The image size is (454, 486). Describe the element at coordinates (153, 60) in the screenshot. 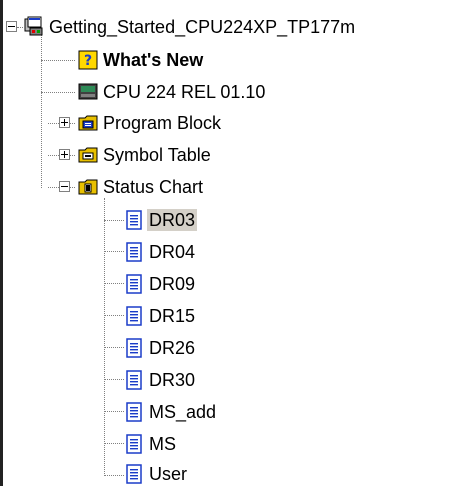

I see `tree-item-whats-new: What's New` at that location.